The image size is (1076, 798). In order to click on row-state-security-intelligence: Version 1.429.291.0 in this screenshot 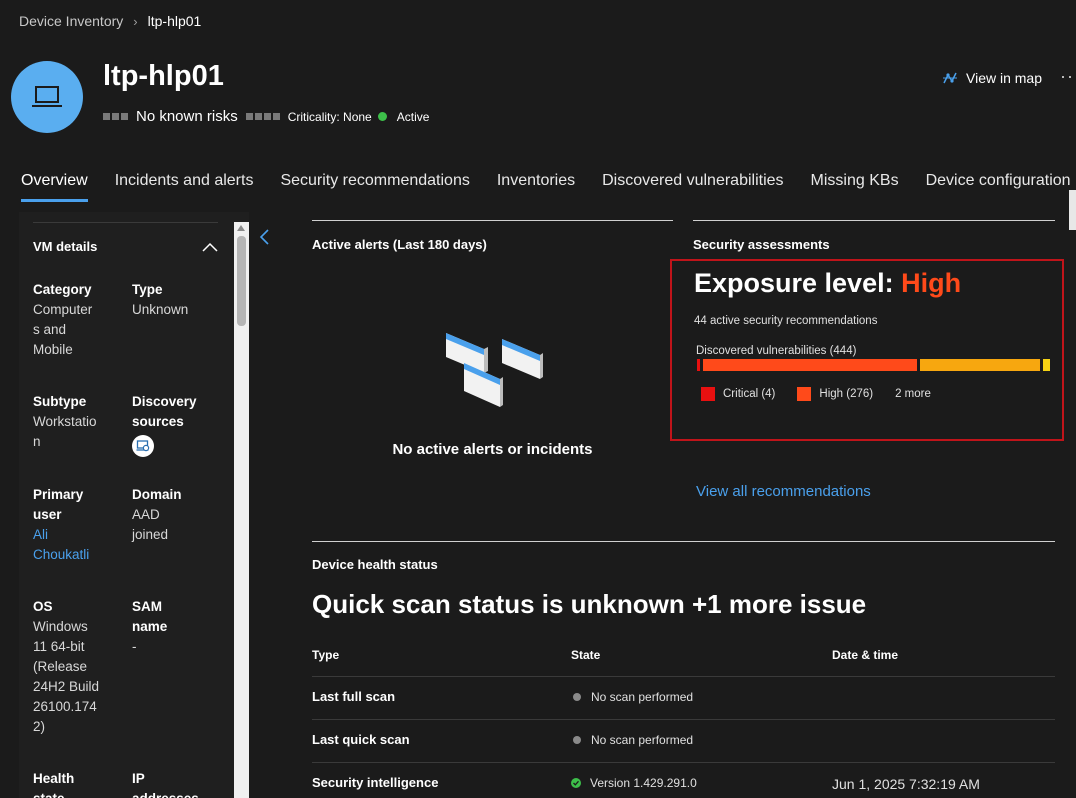, I will do `click(634, 783)`.